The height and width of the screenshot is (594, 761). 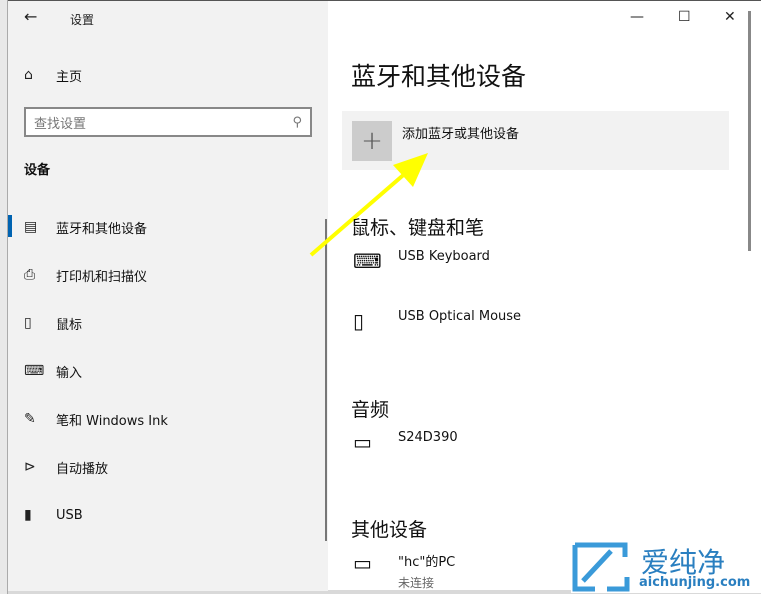 I want to click on pen-icon: ✎, so click(x=30, y=419).